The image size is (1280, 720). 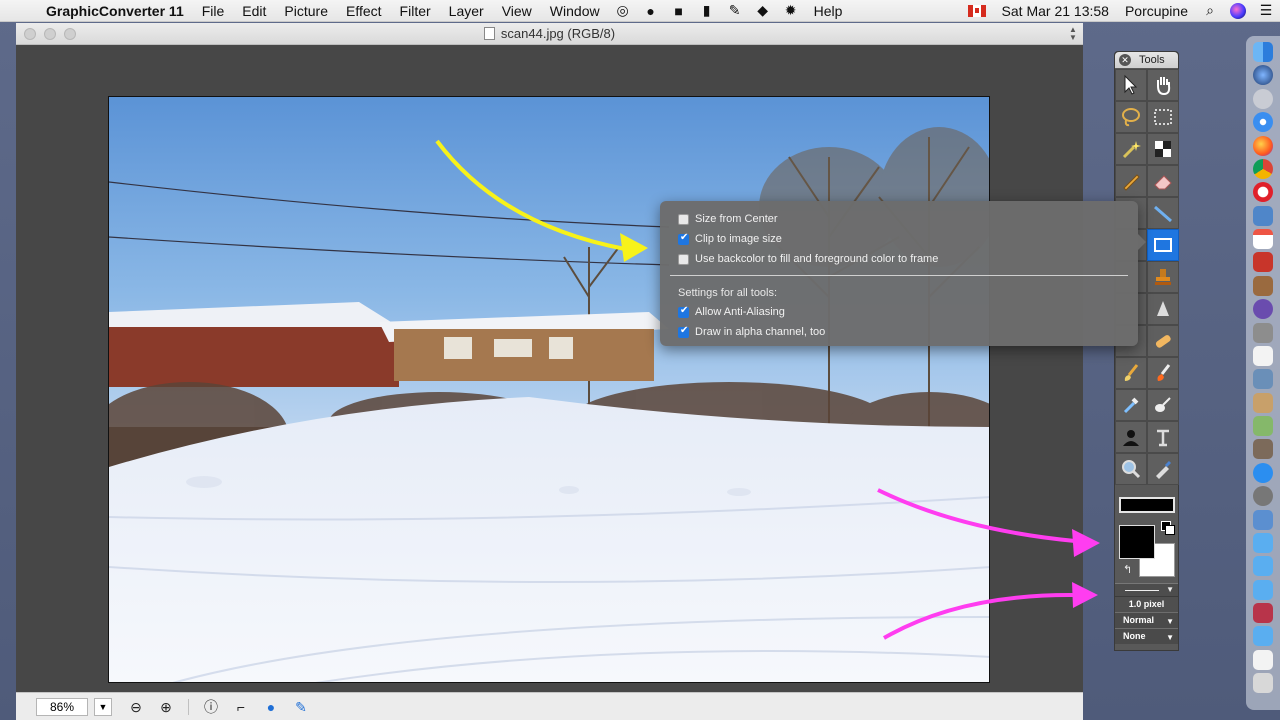 I want to click on brush-tool-icon, so click(x=1131, y=373).